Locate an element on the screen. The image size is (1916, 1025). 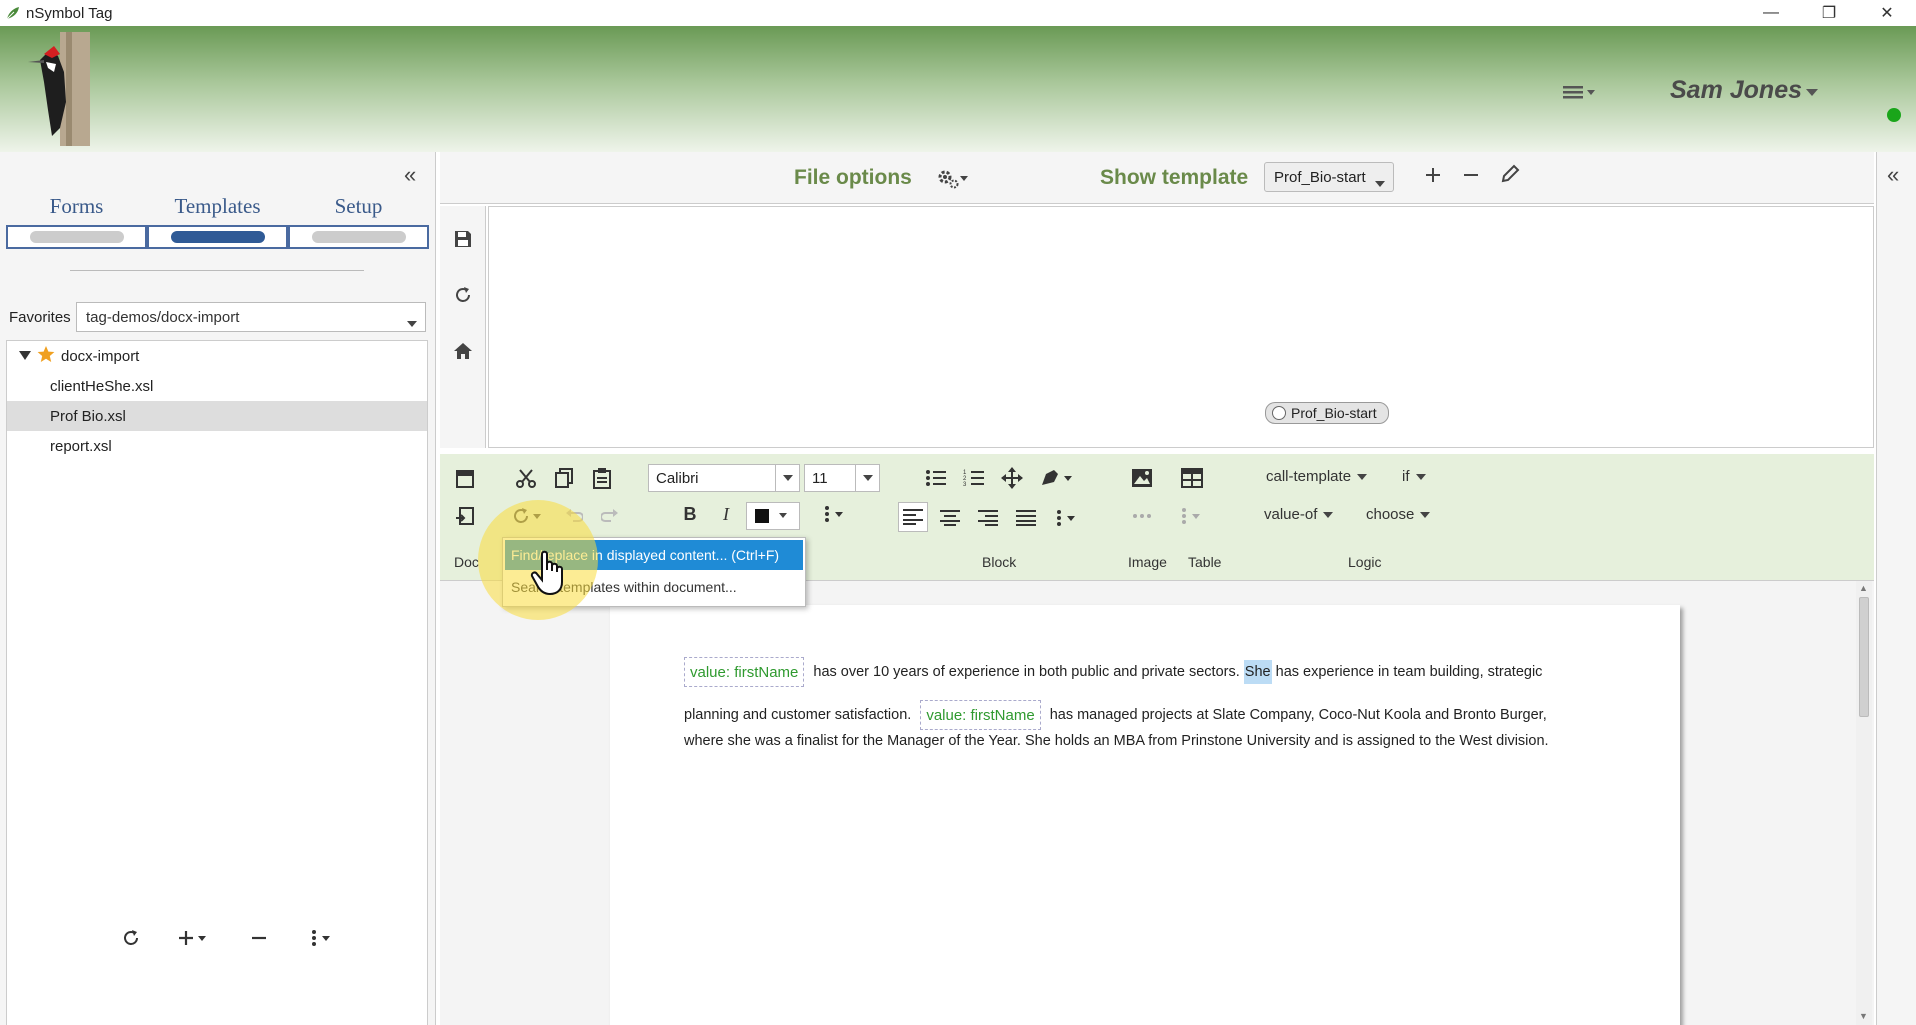
tree-item: clientHeShe.xsl is located at coordinates (217, 386).